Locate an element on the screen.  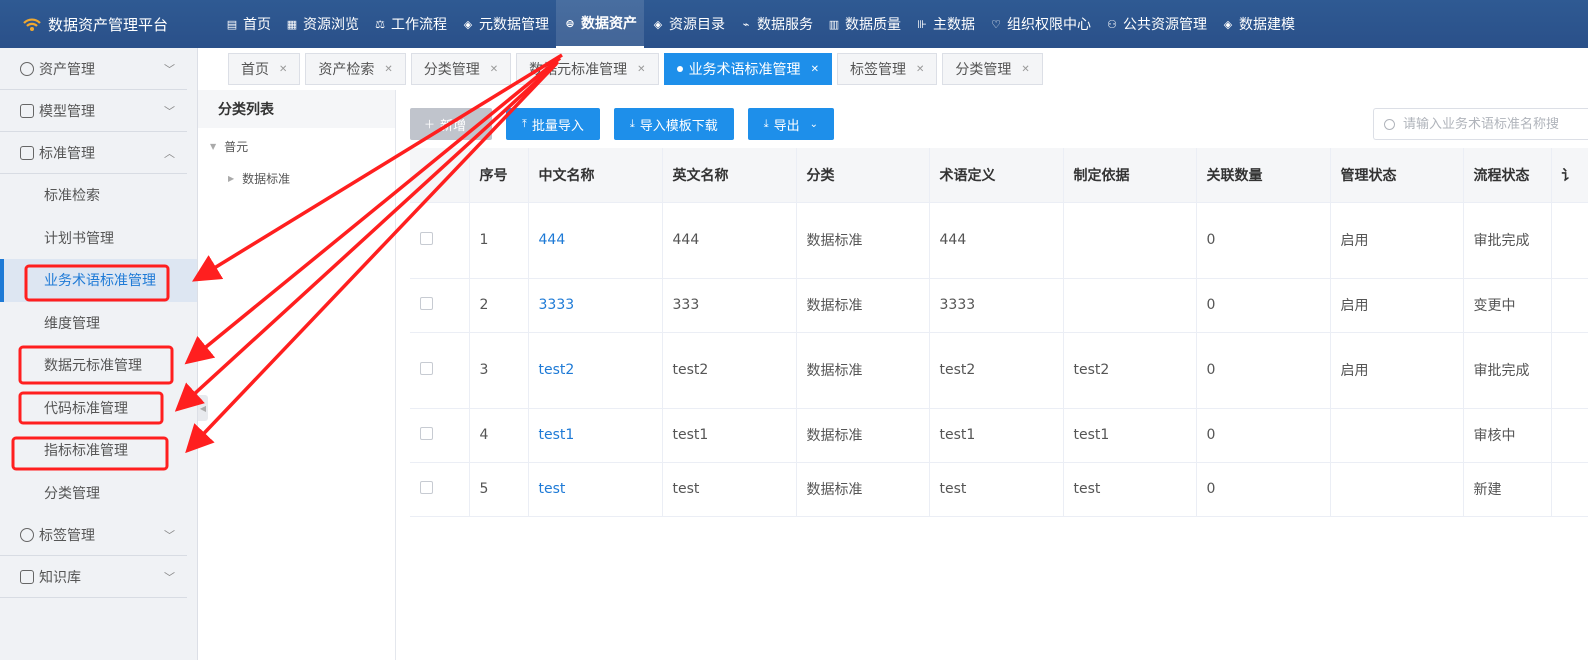
sidebar-item-0: 标准检索 is located at coordinates (98, 195).